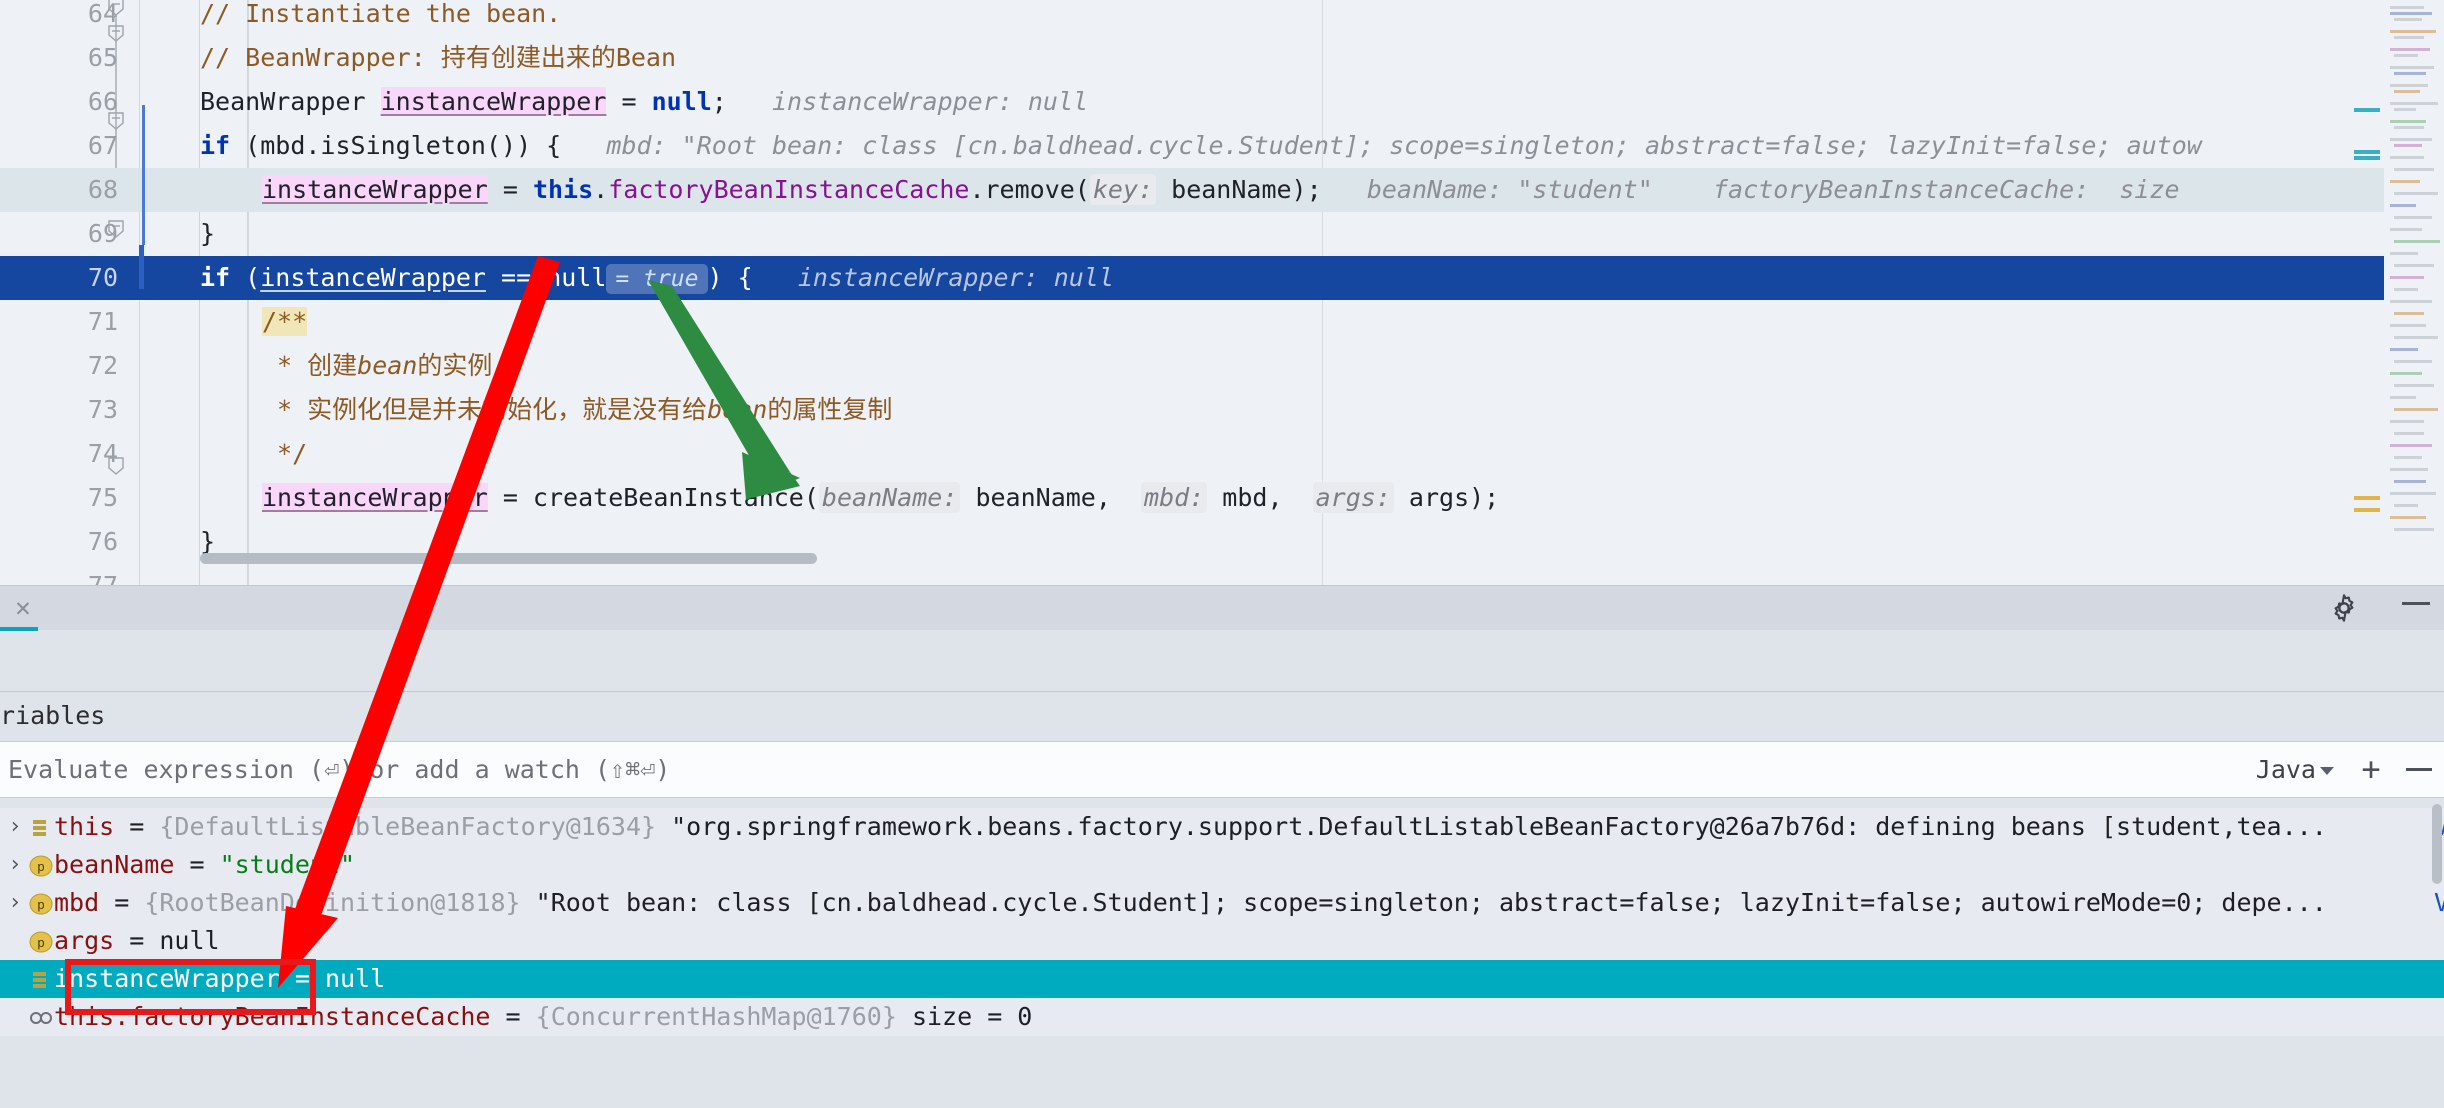 The height and width of the screenshot is (1108, 2444). Describe the element at coordinates (2437, 844) in the screenshot. I see `variables-scrollbar-thumb` at that location.